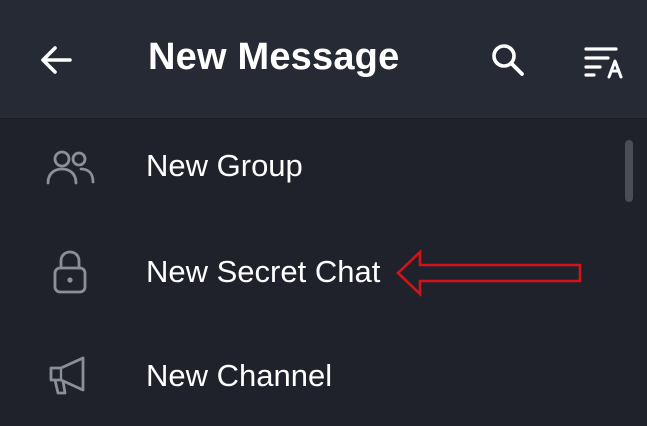  What do you see at coordinates (70, 376) in the screenshot?
I see `megaphone-icon` at bounding box center [70, 376].